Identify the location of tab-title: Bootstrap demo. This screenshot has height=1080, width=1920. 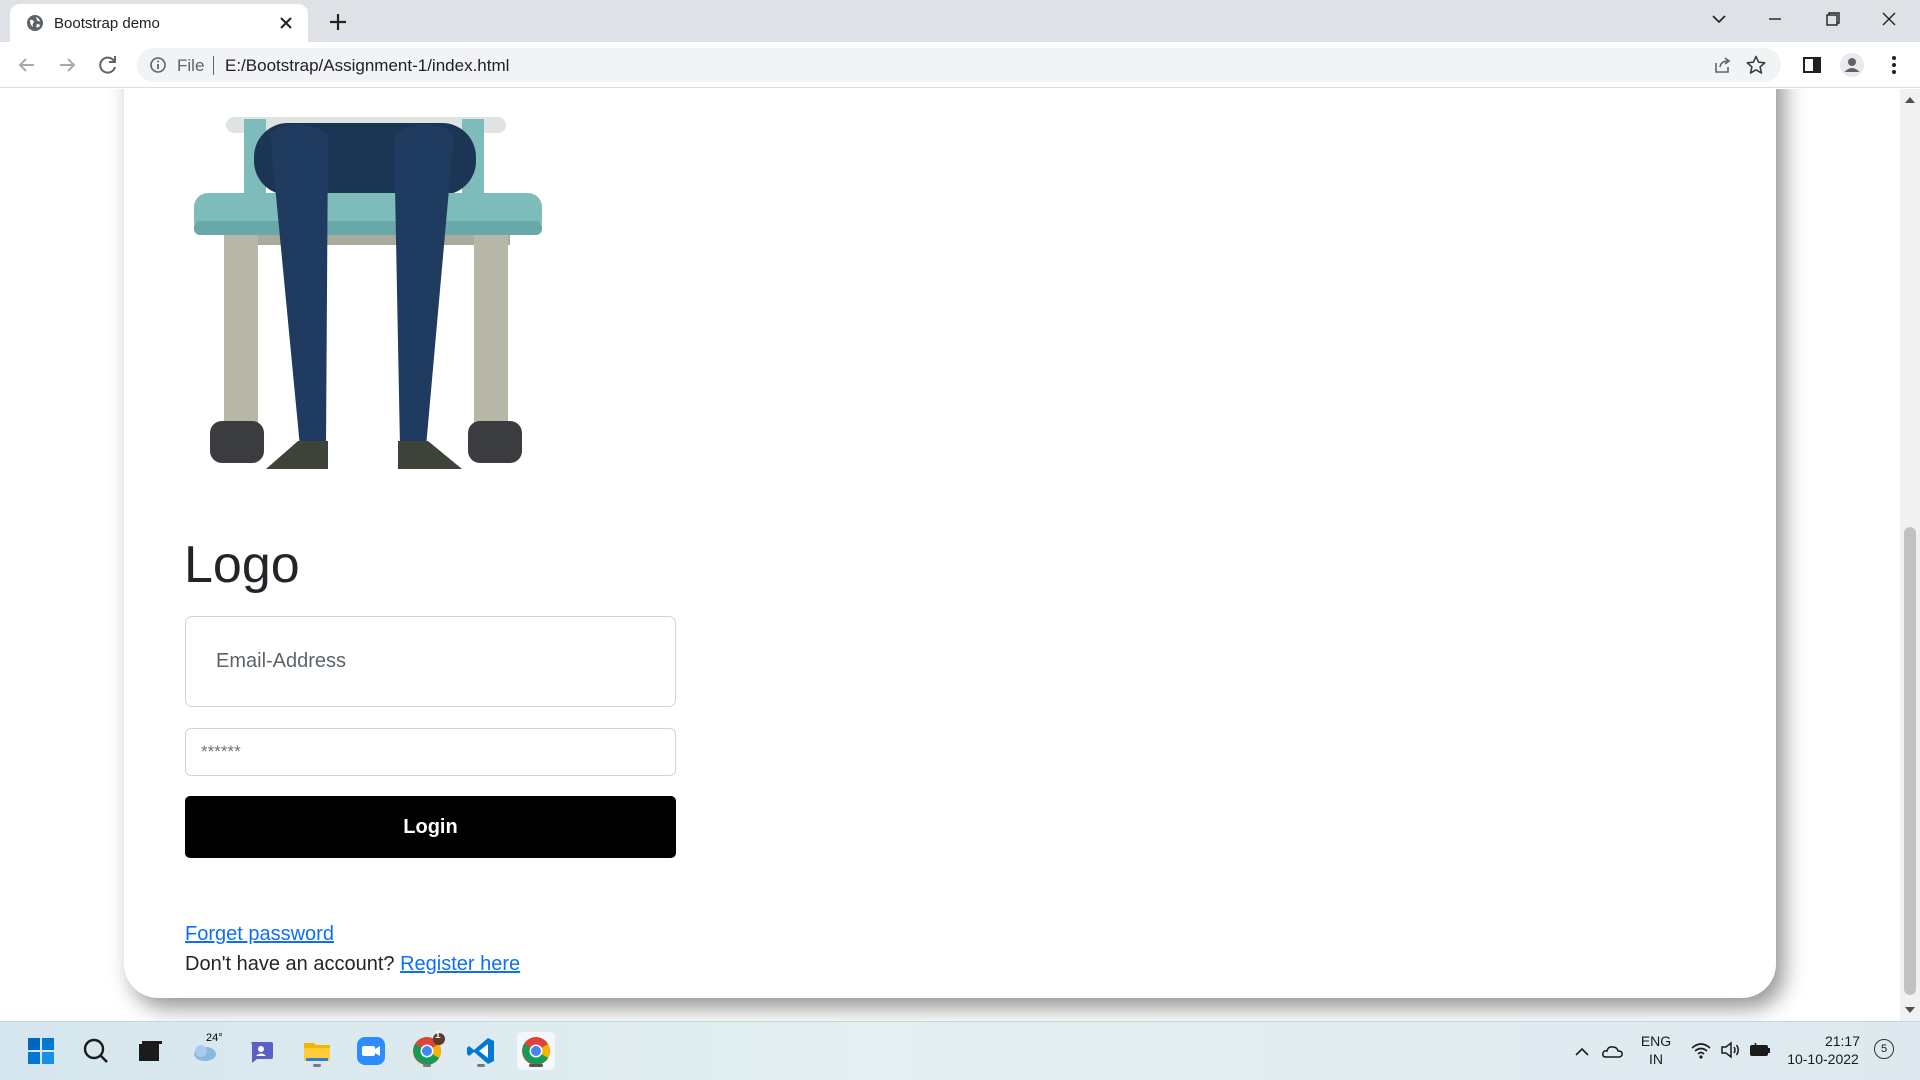
(107, 23).